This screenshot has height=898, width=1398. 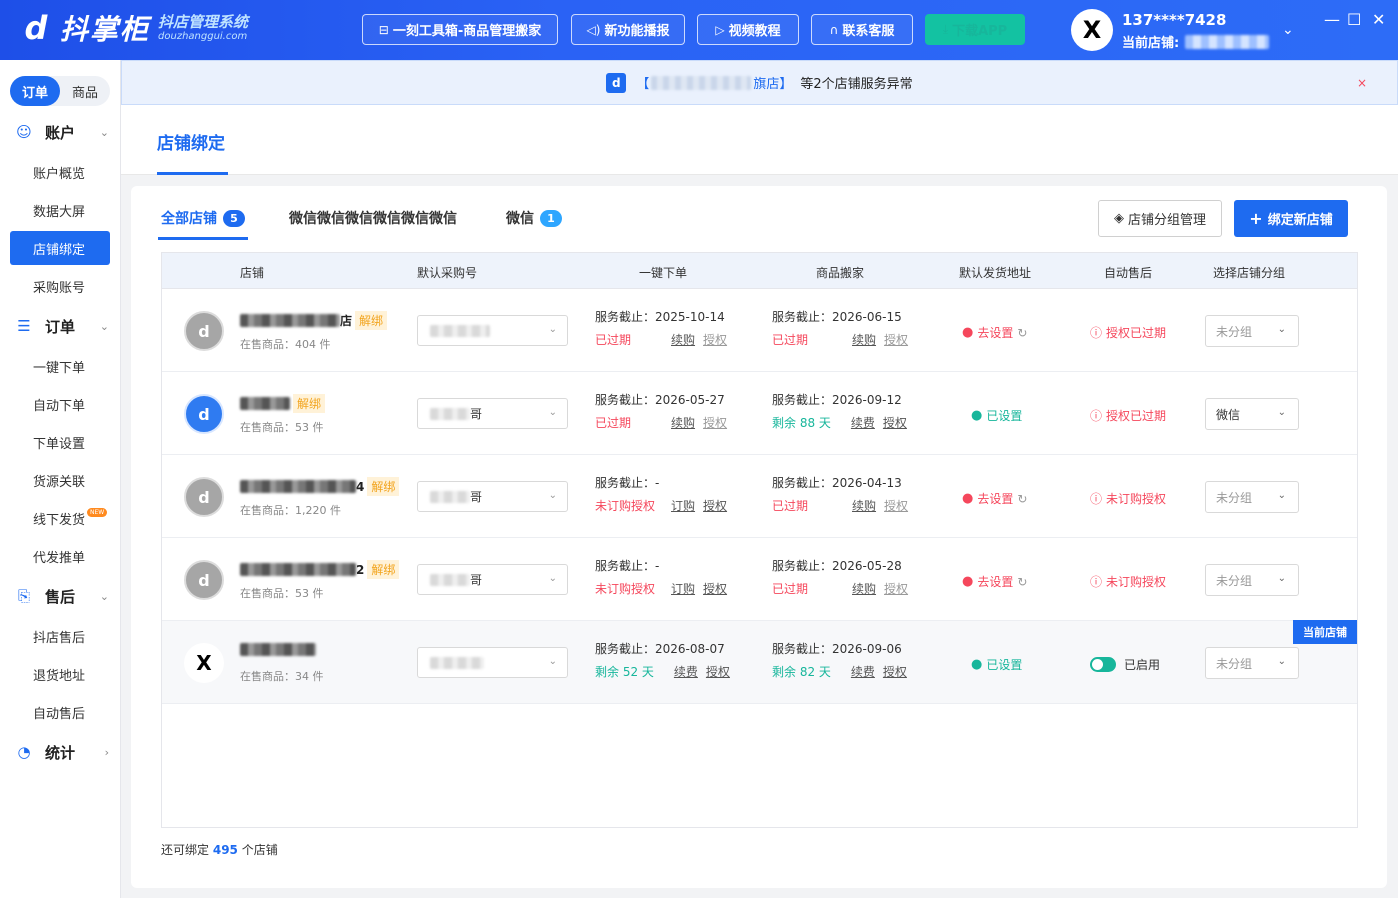 I want to click on order-service: 服务截止：2025-10-14 已过期 续购 授权, so click(x=661, y=328).